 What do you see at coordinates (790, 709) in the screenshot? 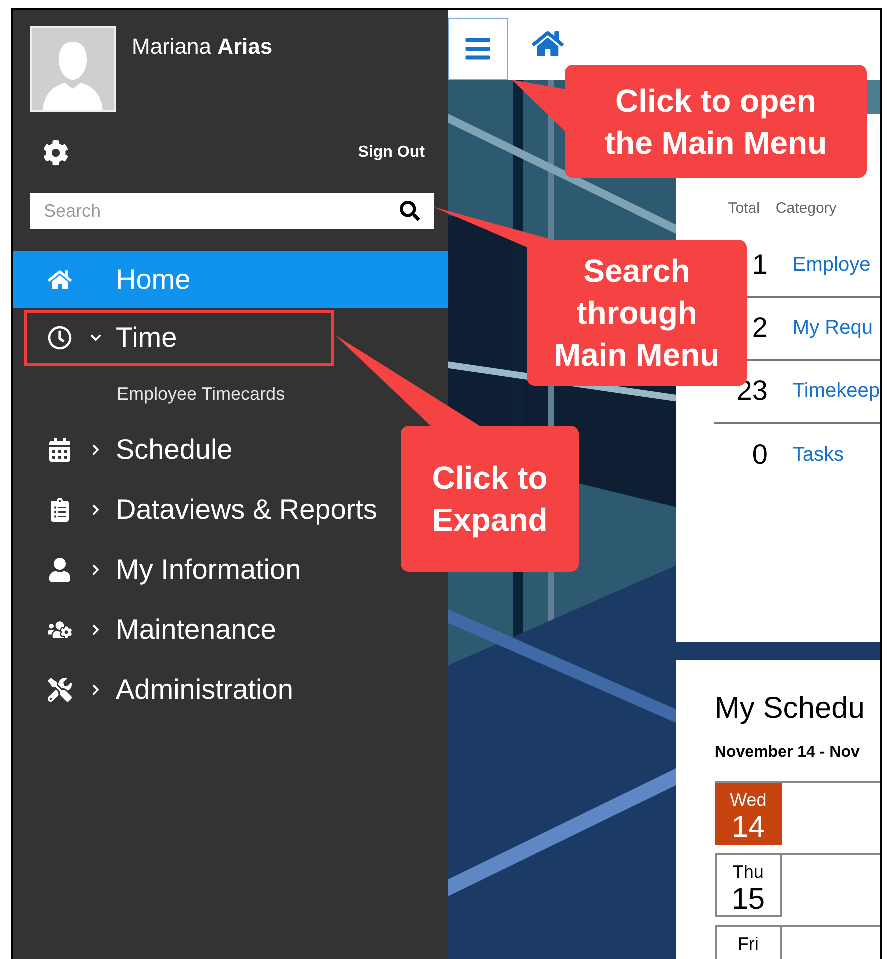
I see `schedule-title: My Schedu` at bounding box center [790, 709].